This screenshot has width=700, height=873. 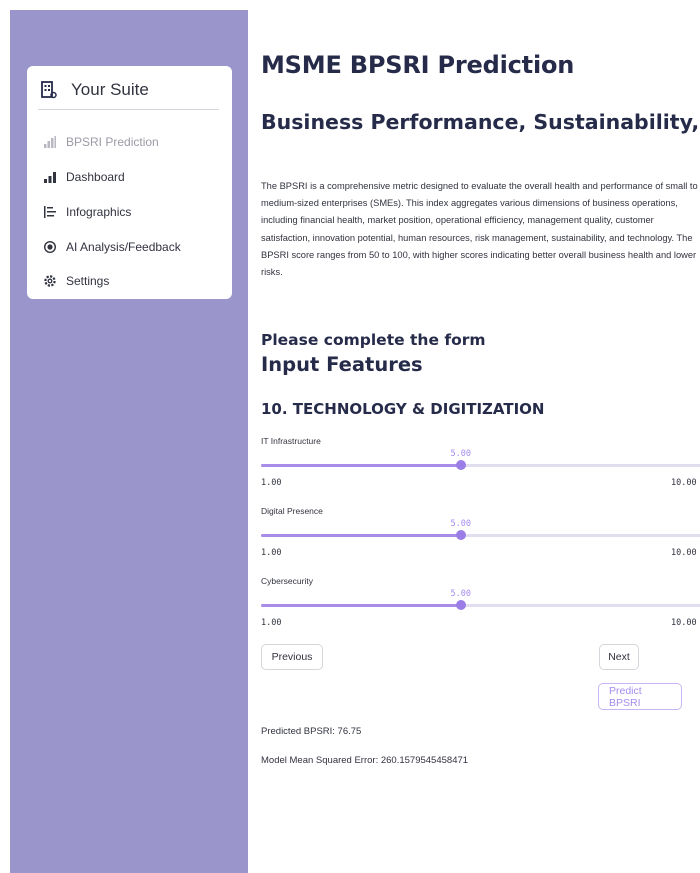 What do you see at coordinates (50, 281) in the screenshot?
I see `gear-icon` at bounding box center [50, 281].